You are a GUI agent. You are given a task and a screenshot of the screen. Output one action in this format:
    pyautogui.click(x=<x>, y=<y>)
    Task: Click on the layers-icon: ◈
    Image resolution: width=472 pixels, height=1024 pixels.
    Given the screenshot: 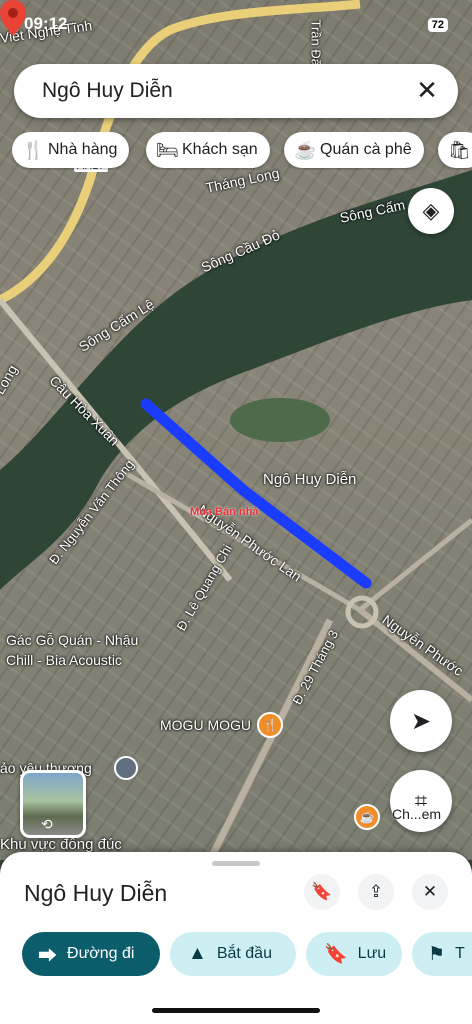 What is the action you would take?
    pyautogui.click(x=431, y=210)
    